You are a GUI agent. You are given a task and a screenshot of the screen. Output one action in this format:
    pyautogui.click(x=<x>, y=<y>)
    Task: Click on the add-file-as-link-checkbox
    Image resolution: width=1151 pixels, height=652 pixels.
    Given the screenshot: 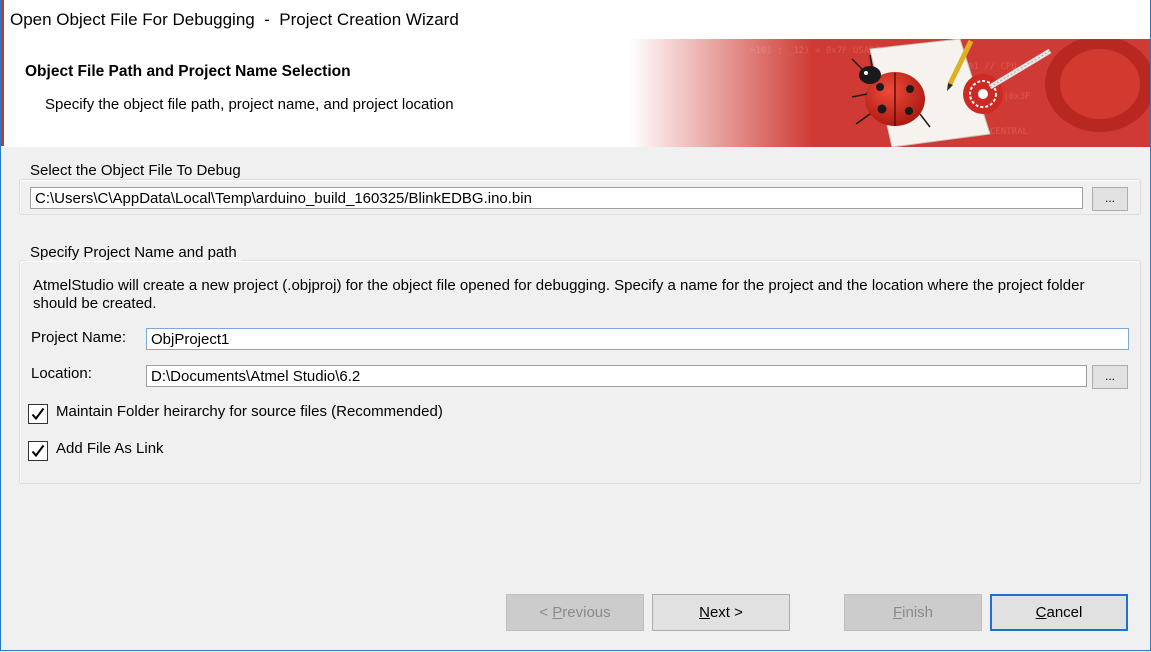 What is the action you would take?
    pyautogui.click(x=38, y=451)
    